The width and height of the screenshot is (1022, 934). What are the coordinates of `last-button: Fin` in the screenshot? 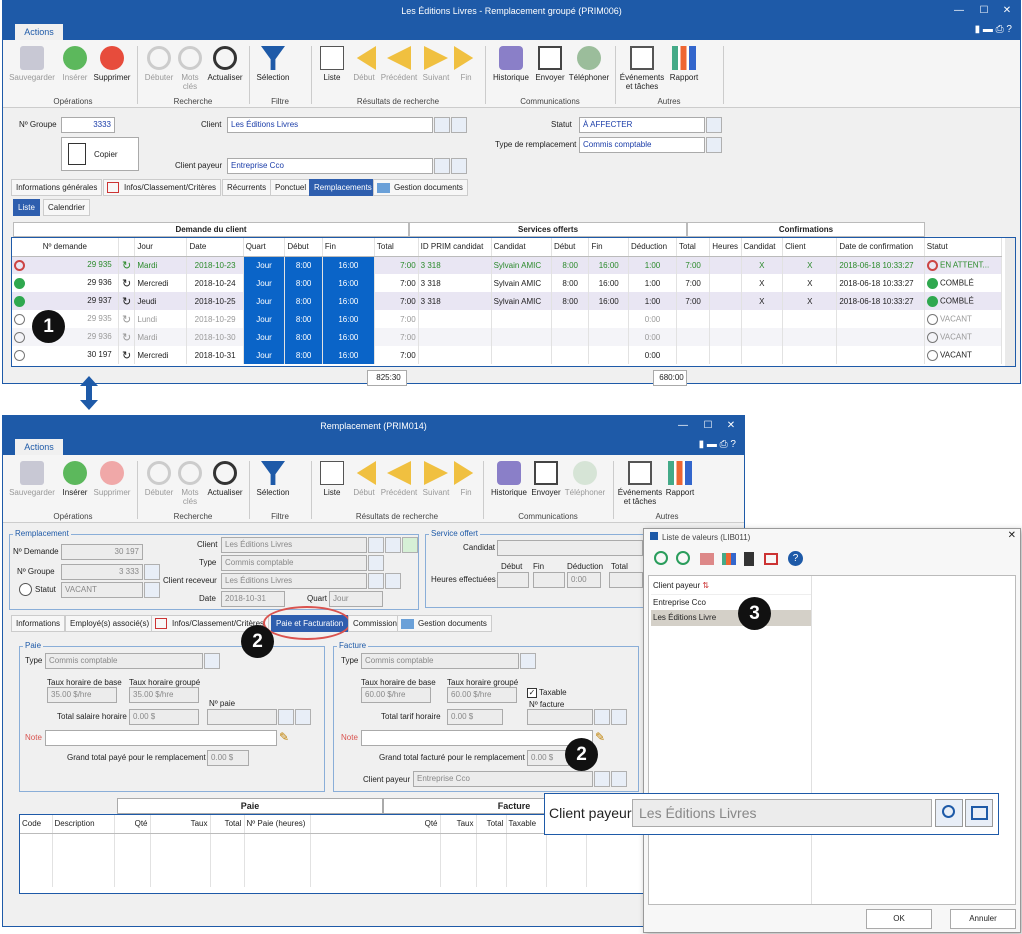 It's located at (466, 479).